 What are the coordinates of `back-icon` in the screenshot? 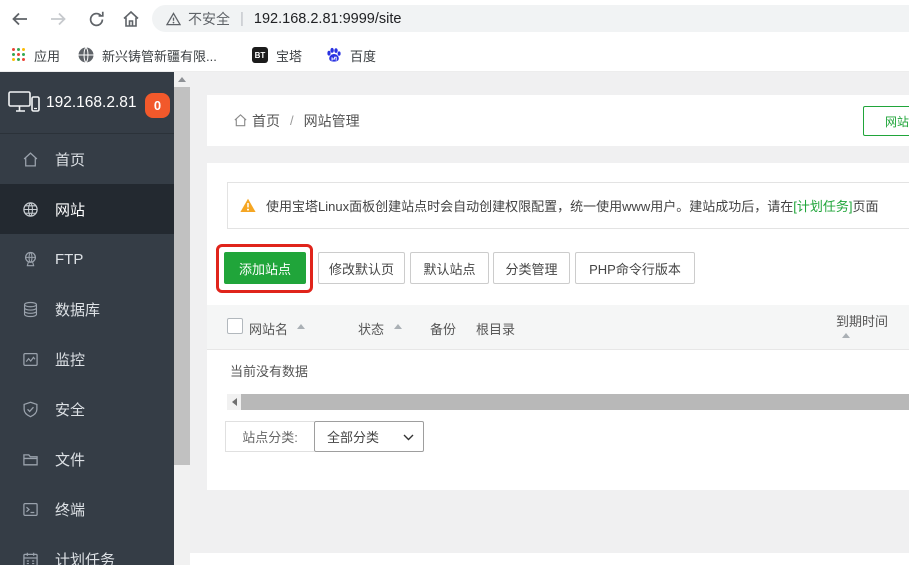 It's located at (20, 19).